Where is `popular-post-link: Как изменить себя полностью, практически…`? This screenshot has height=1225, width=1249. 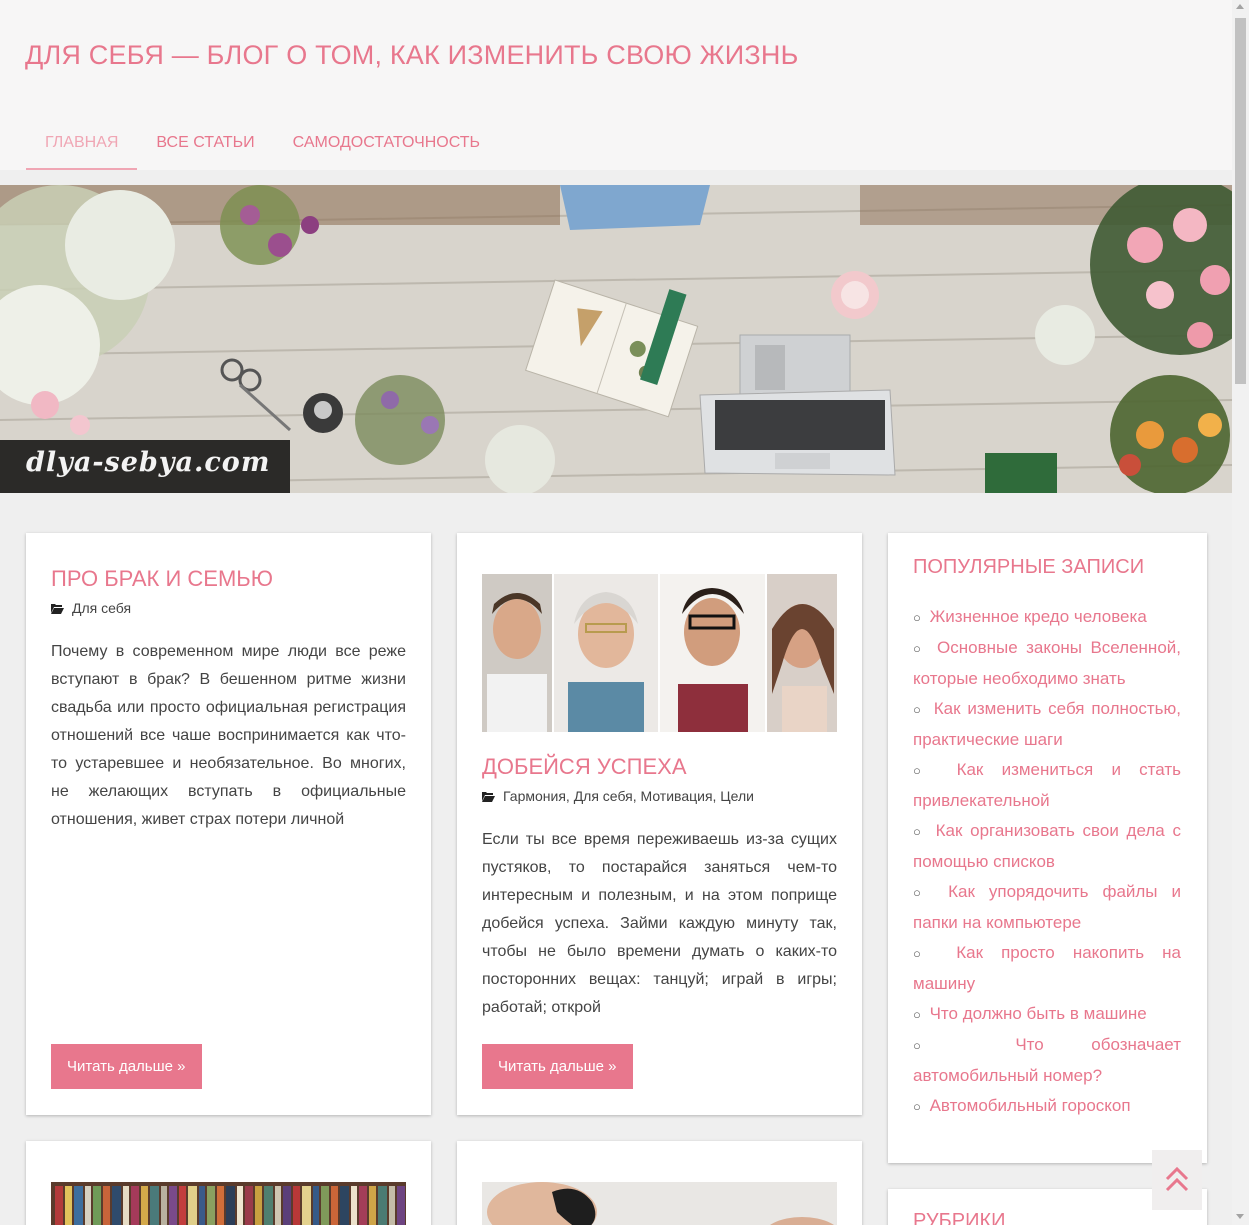
popular-post-link: Как изменить себя полностью, практически… is located at coordinates (1047, 724).